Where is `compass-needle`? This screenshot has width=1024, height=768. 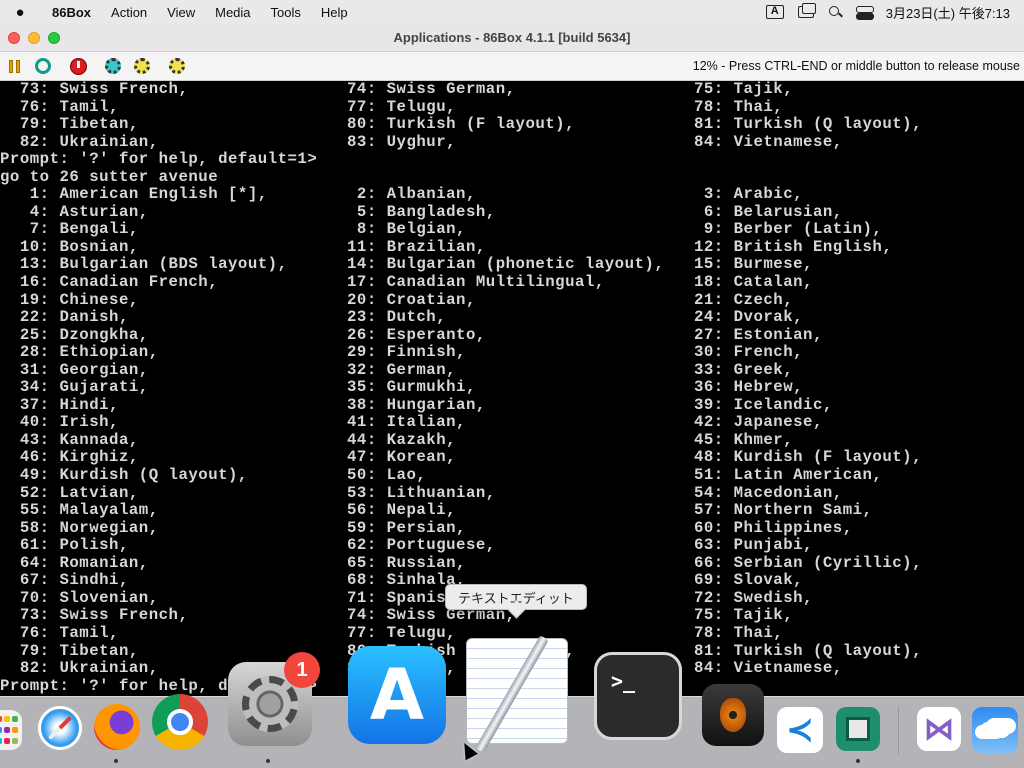 compass-needle is located at coordinates (60, 728).